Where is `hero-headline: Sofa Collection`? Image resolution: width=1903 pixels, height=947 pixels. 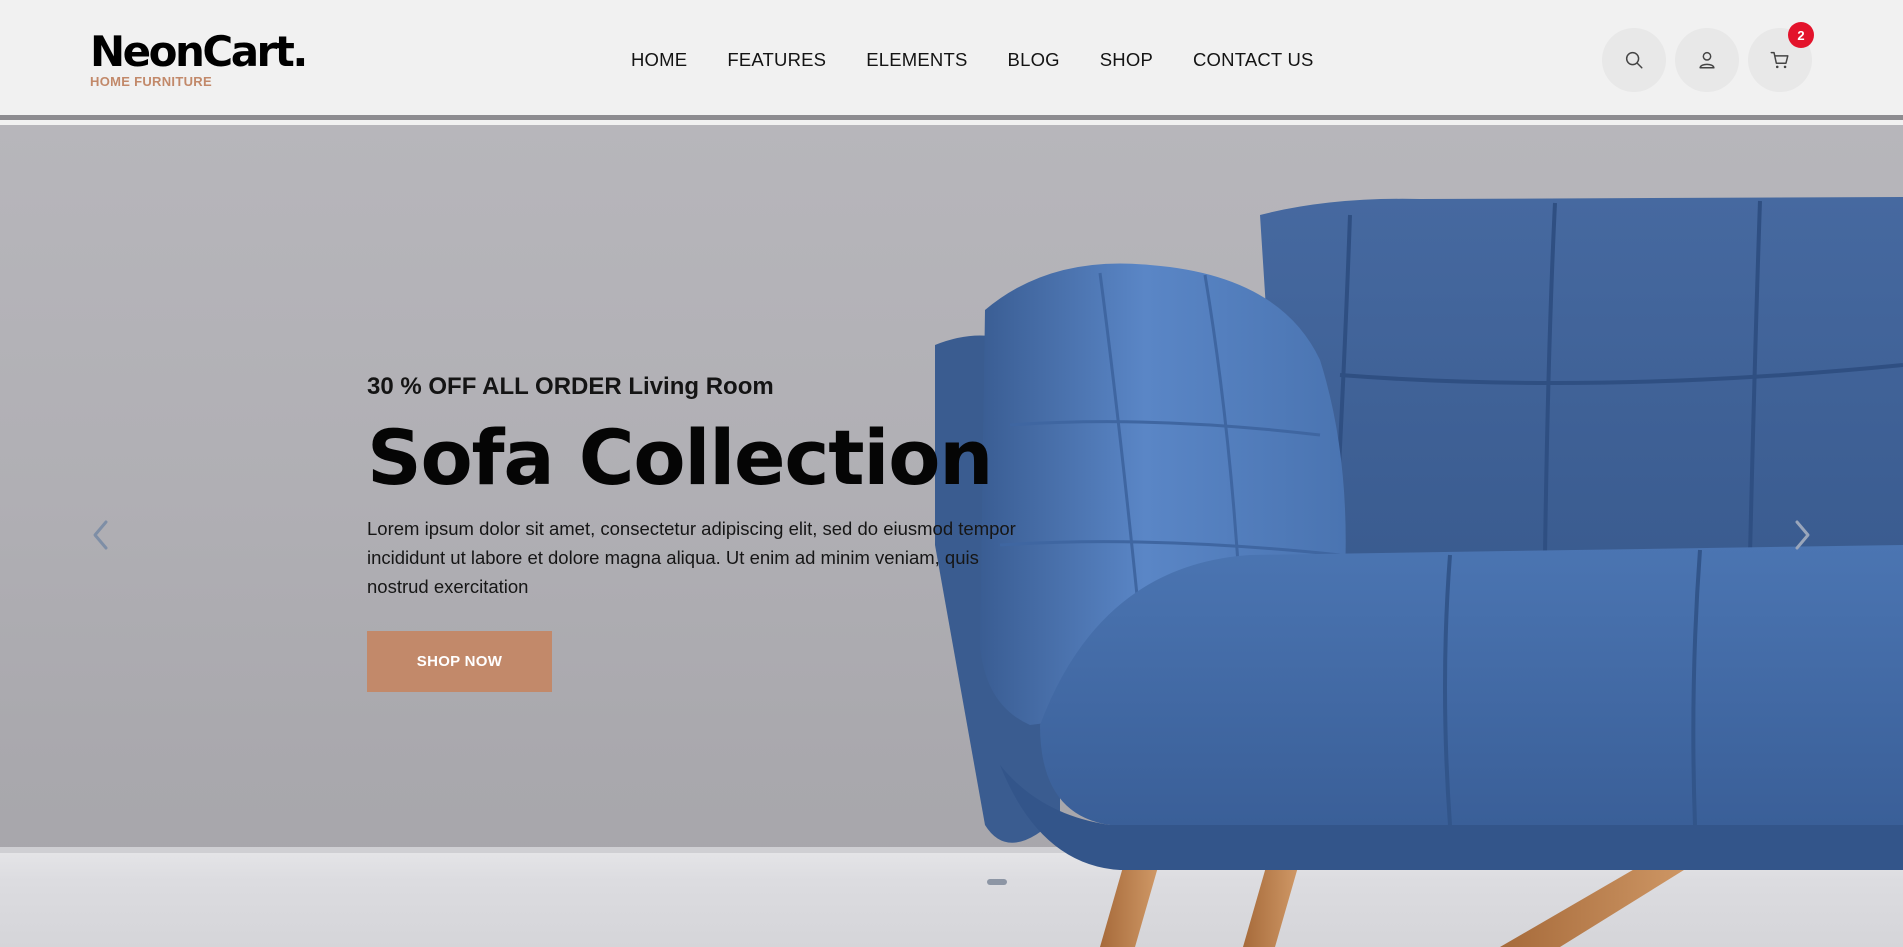 hero-headline: Sofa Collection is located at coordinates (680, 457).